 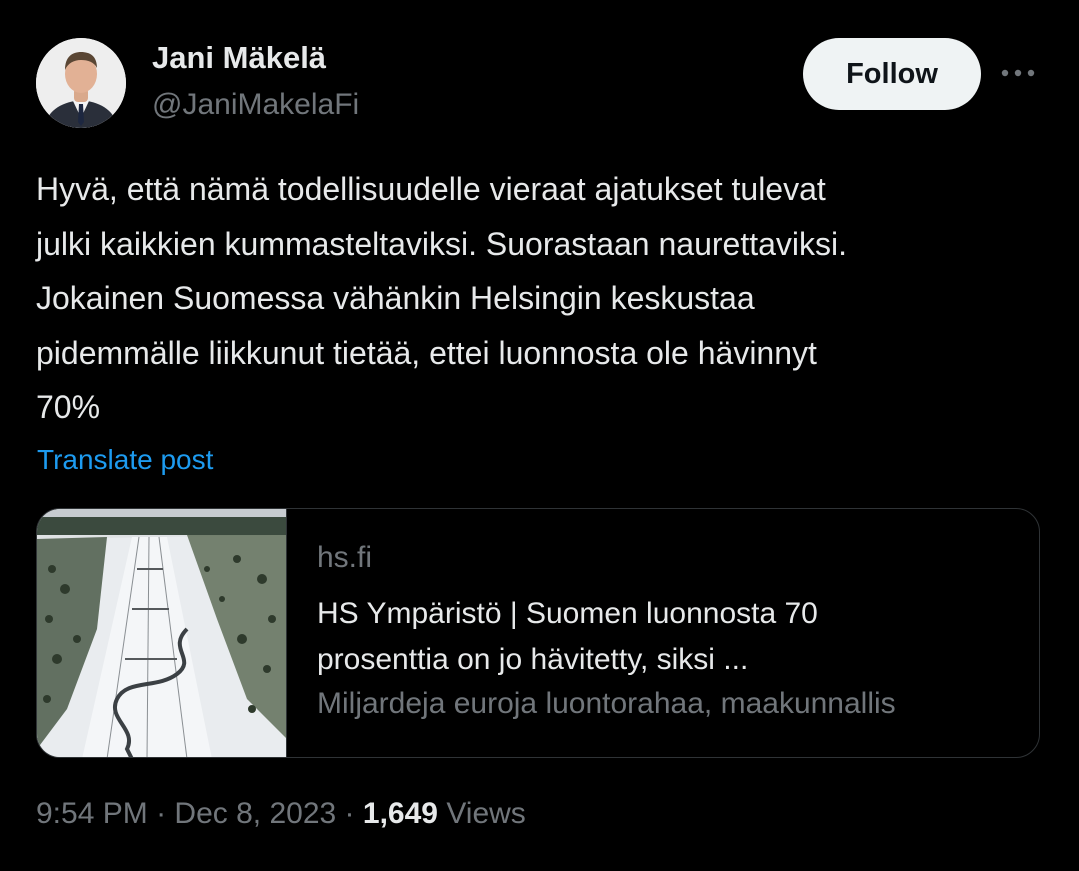 I want to click on person-avatar-icon, so click(x=81, y=83).